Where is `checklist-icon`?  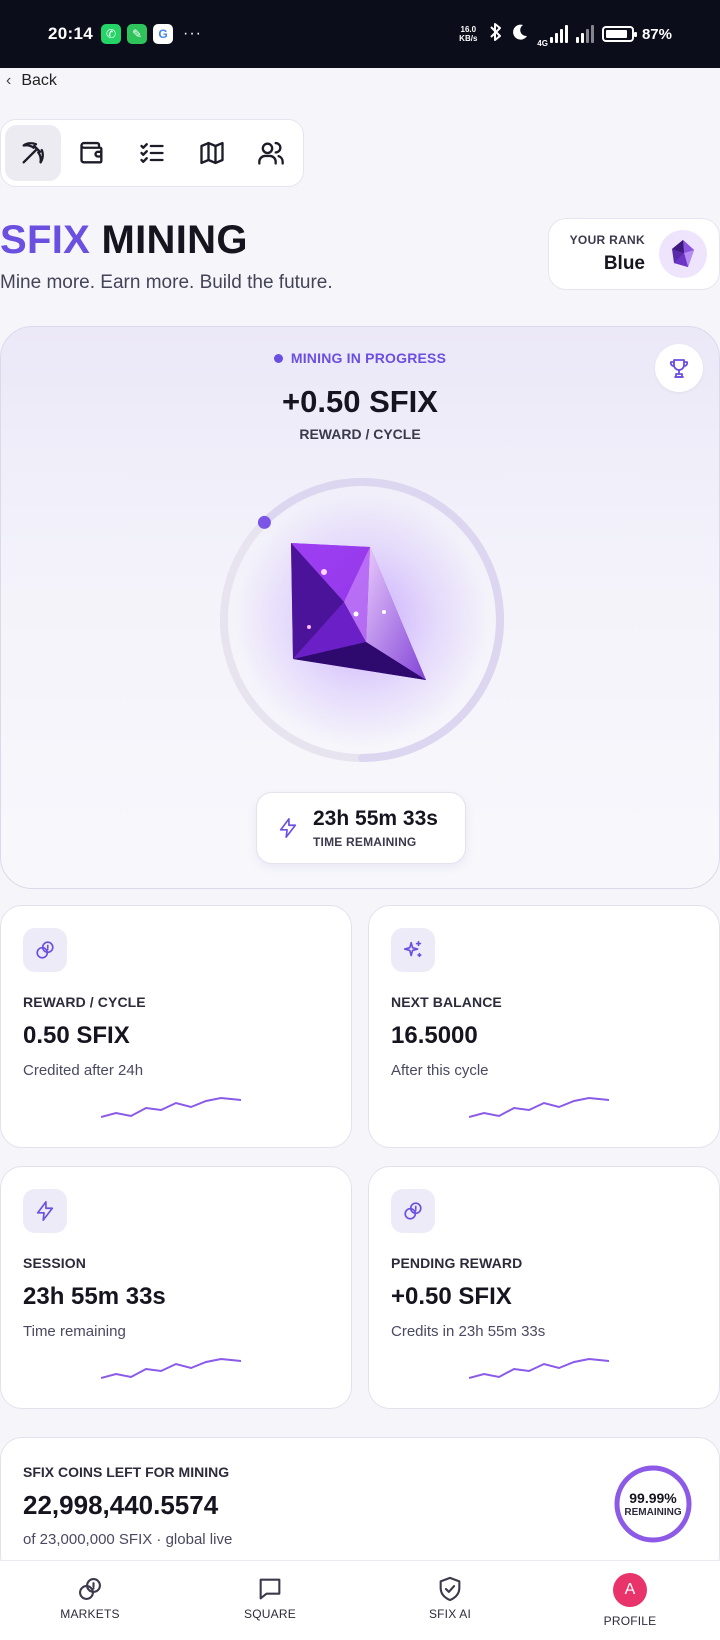 checklist-icon is located at coordinates (152, 153).